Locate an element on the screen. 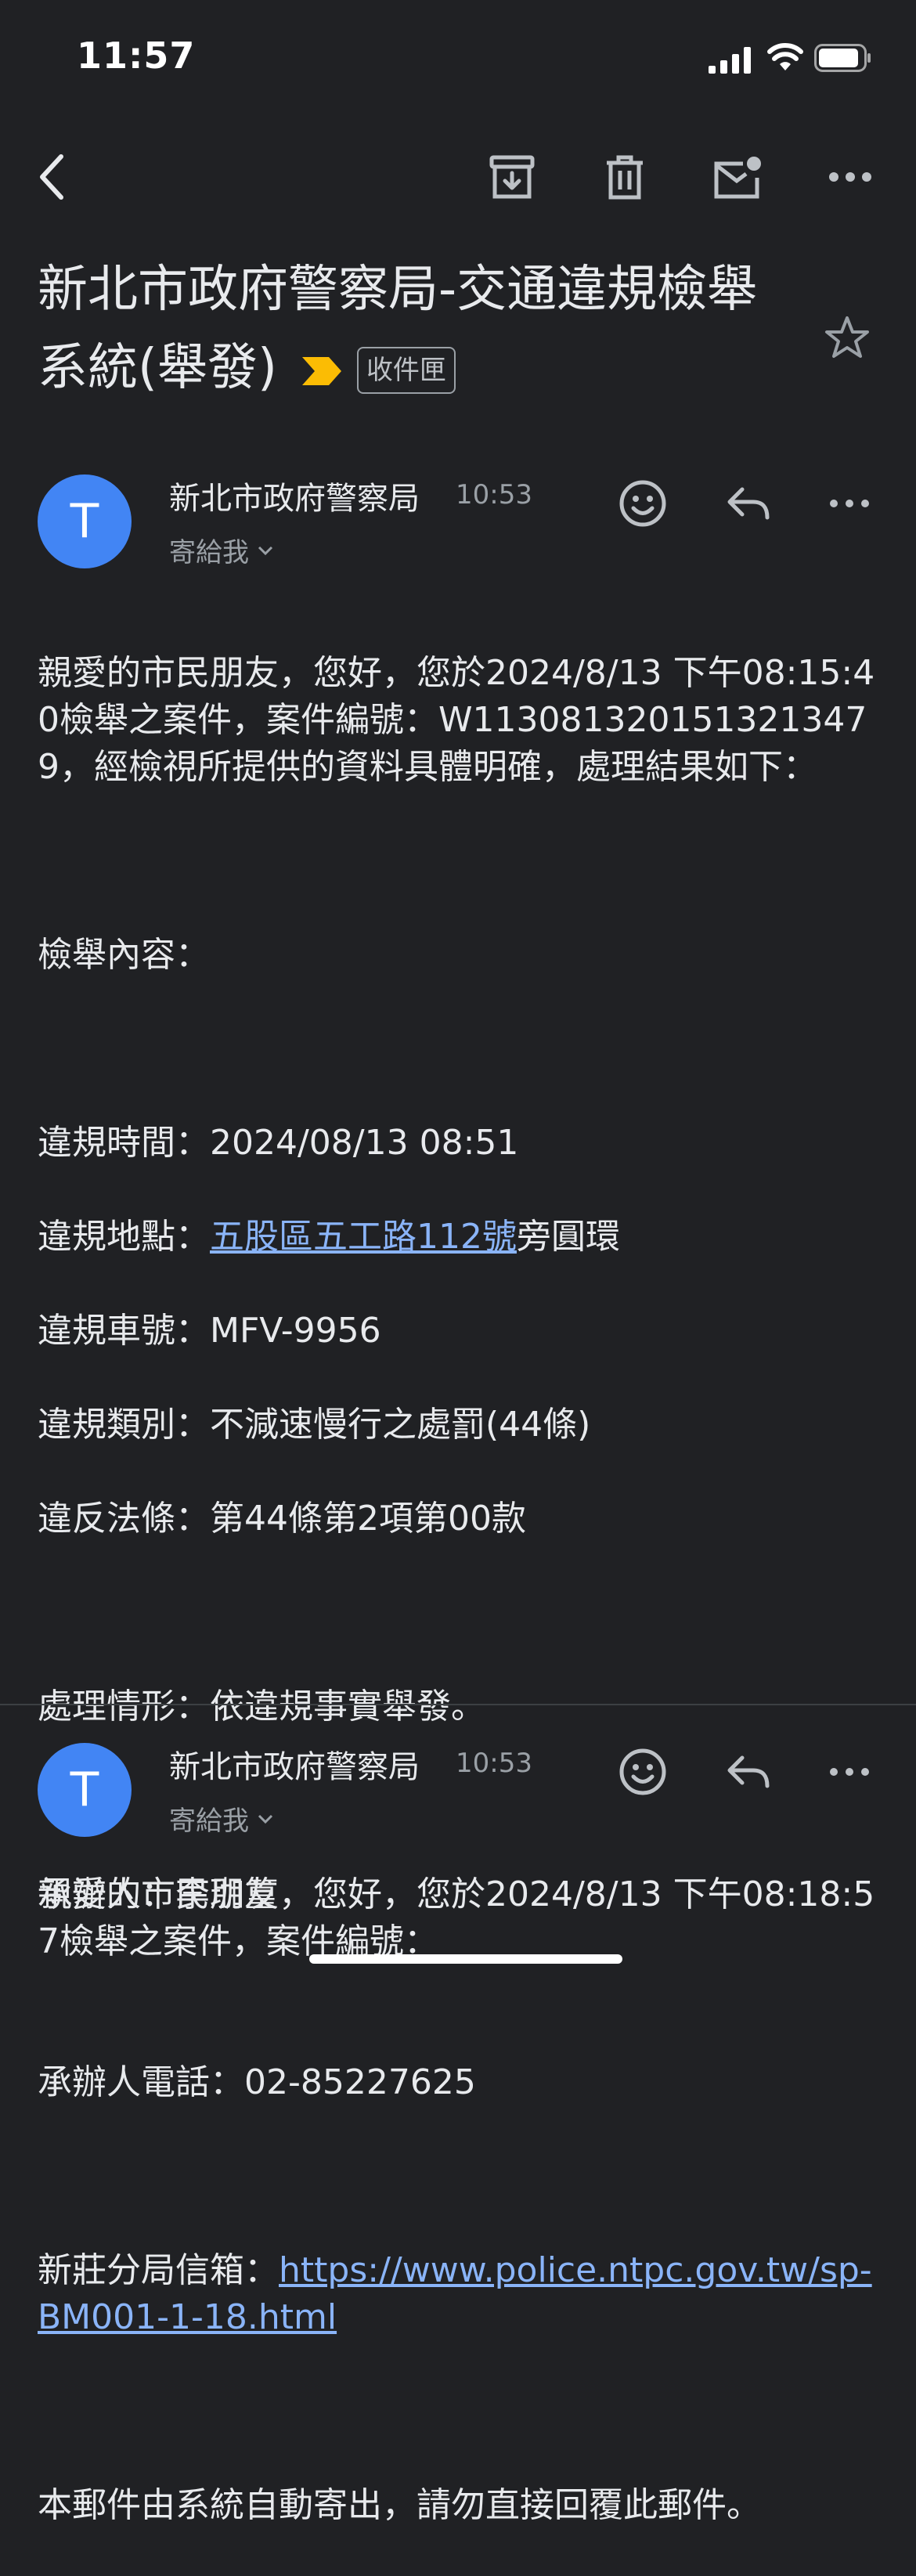  violation-location: 違規地點：五股區五工路112號旁圓環 is located at coordinates (464, 1237).